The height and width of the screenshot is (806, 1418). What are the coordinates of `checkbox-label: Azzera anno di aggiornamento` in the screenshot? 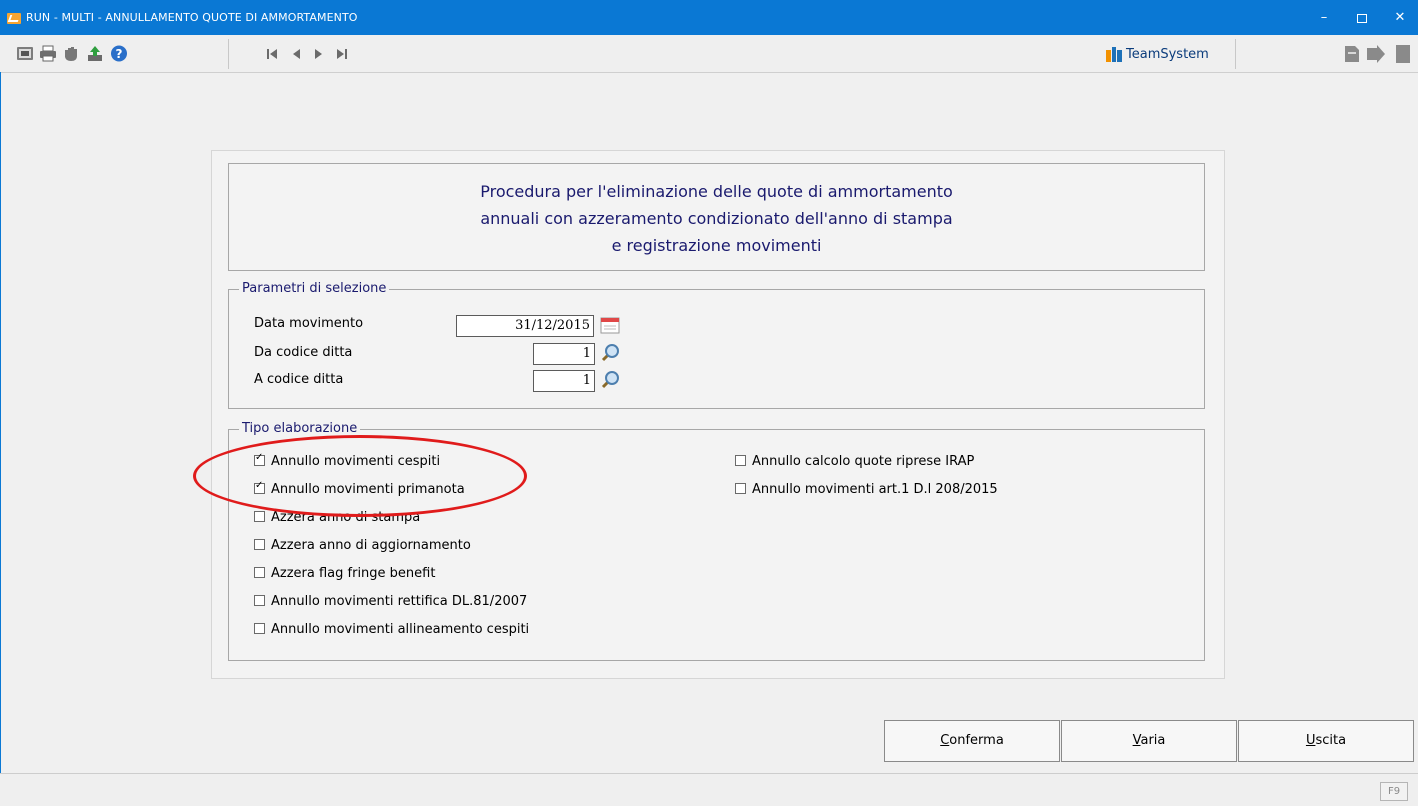 It's located at (371, 545).